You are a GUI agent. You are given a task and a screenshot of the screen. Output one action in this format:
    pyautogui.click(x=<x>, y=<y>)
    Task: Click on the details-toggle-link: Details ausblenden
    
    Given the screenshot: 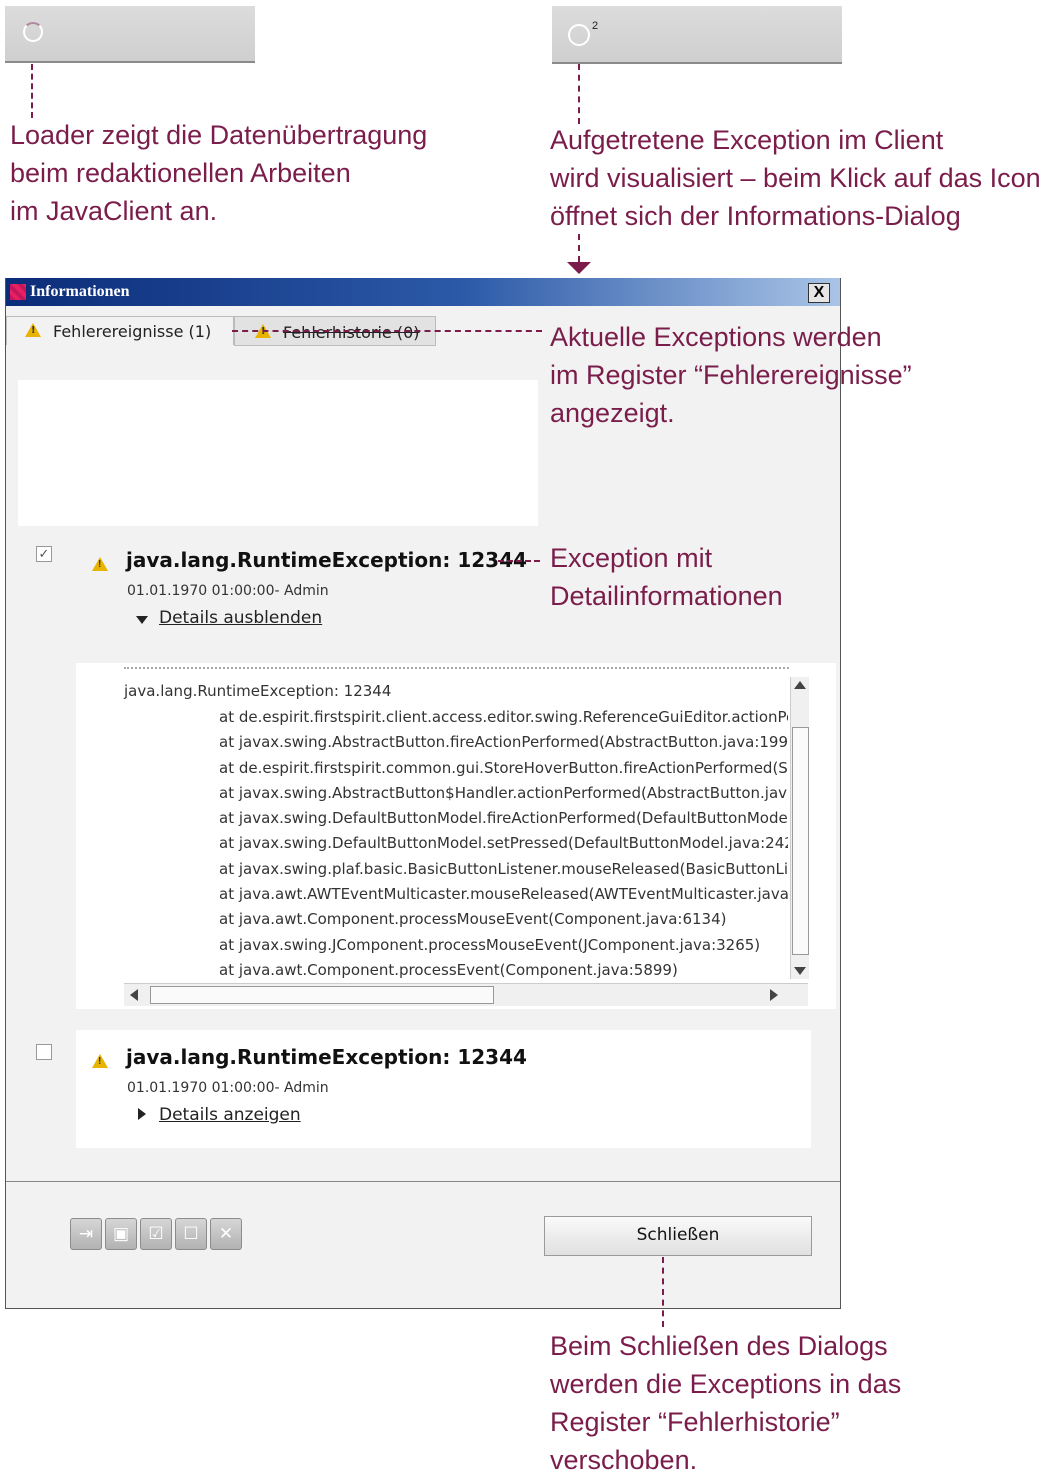 What is the action you would take?
    pyautogui.click(x=240, y=618)
    